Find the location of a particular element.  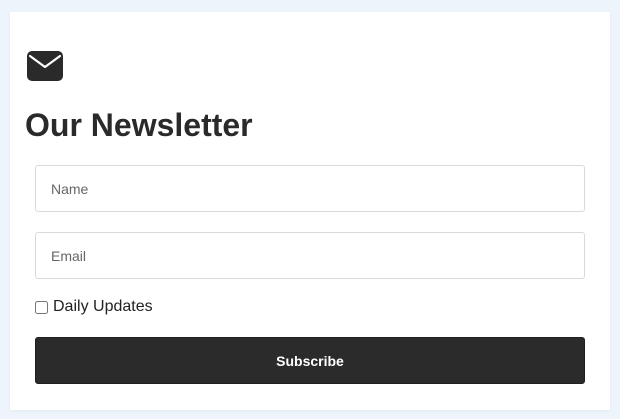

daily-updates-checkbox is located at coordinates (41, 307).